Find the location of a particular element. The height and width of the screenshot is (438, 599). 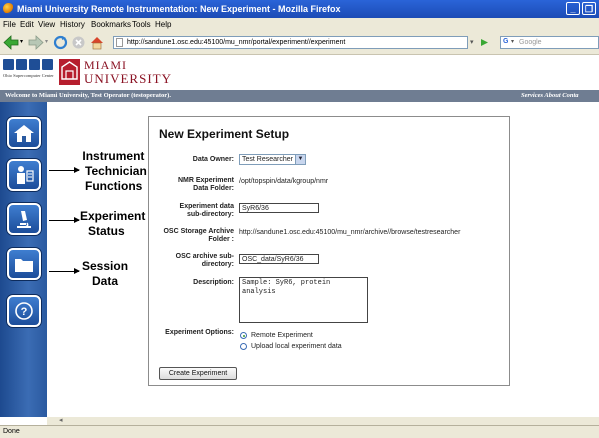

miami-logo: MIAMI UNIVERSITY is located at coordinates (119, 73).